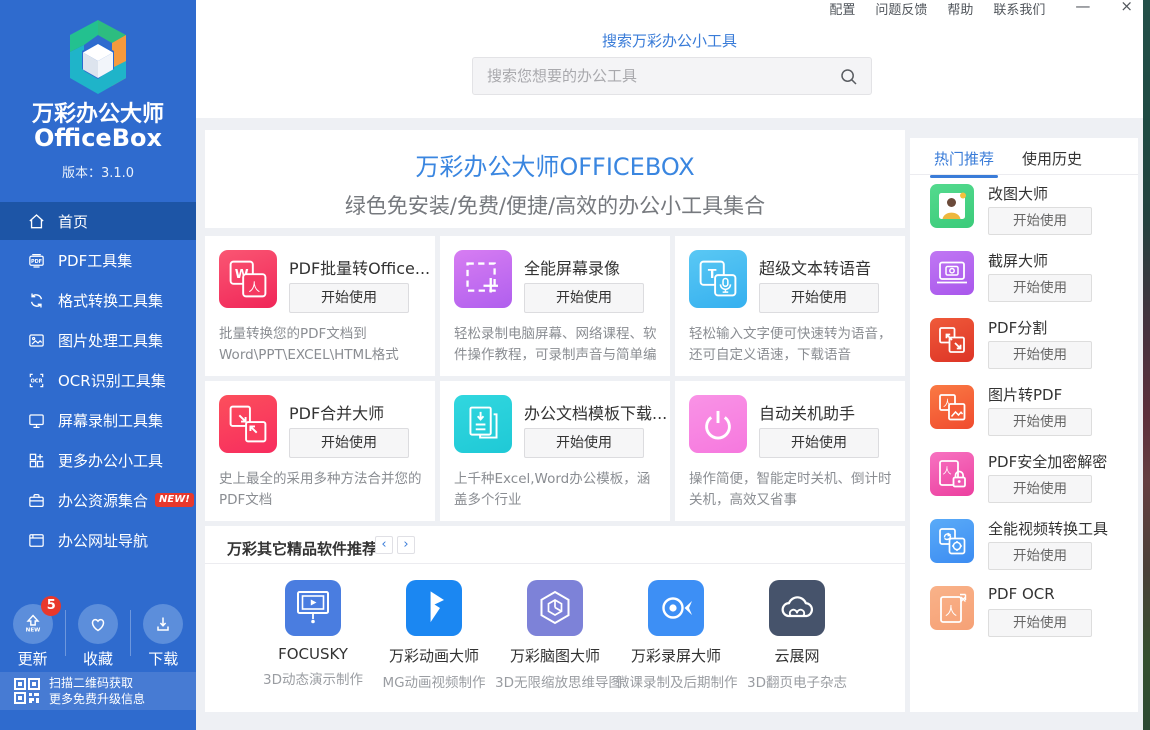 The image size is (1150, 730). I want to click on pdf-to-office-icon: W 人, so click(248, 279).